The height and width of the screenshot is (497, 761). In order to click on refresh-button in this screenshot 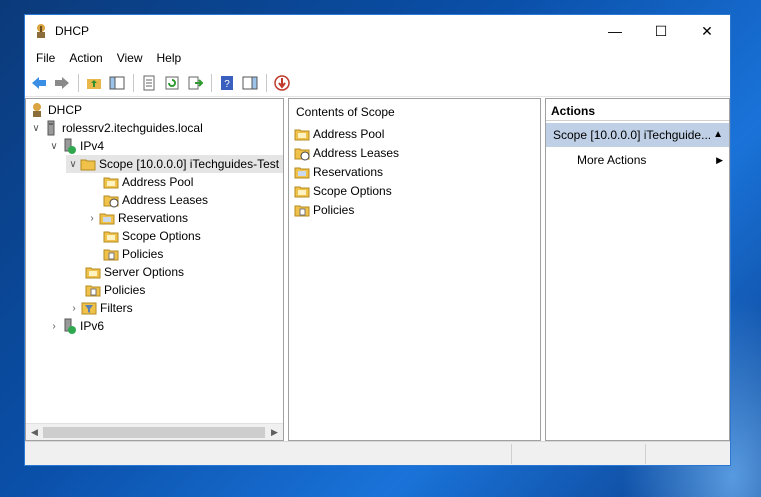, I will do `click(172, 83)`.